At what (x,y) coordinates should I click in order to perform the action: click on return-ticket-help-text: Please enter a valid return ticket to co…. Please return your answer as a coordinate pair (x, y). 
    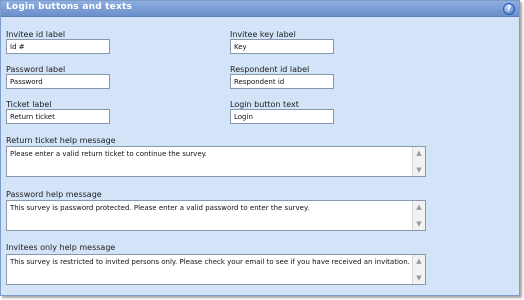
    Looking at the image, I should click on (108, 154).